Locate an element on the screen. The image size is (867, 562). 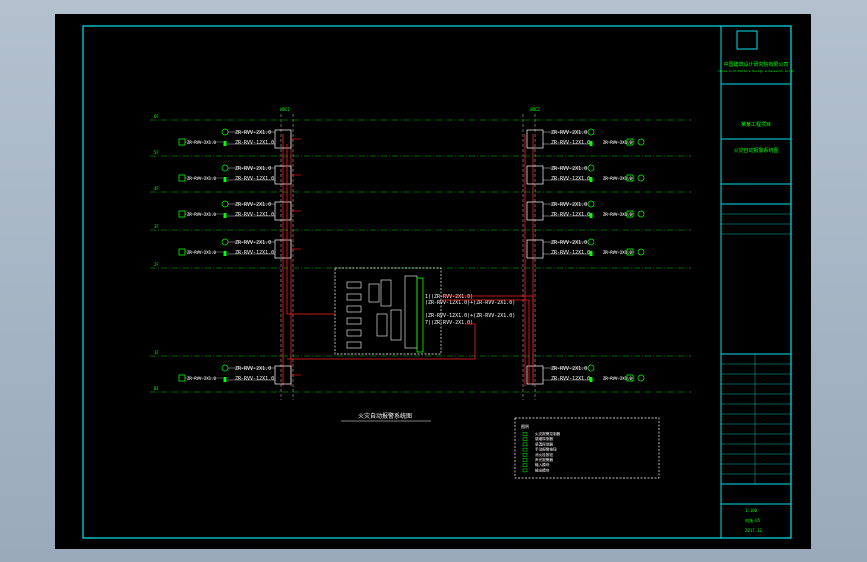
legend-item-label: 感烟探测器 is located at coordinates (544, 438).